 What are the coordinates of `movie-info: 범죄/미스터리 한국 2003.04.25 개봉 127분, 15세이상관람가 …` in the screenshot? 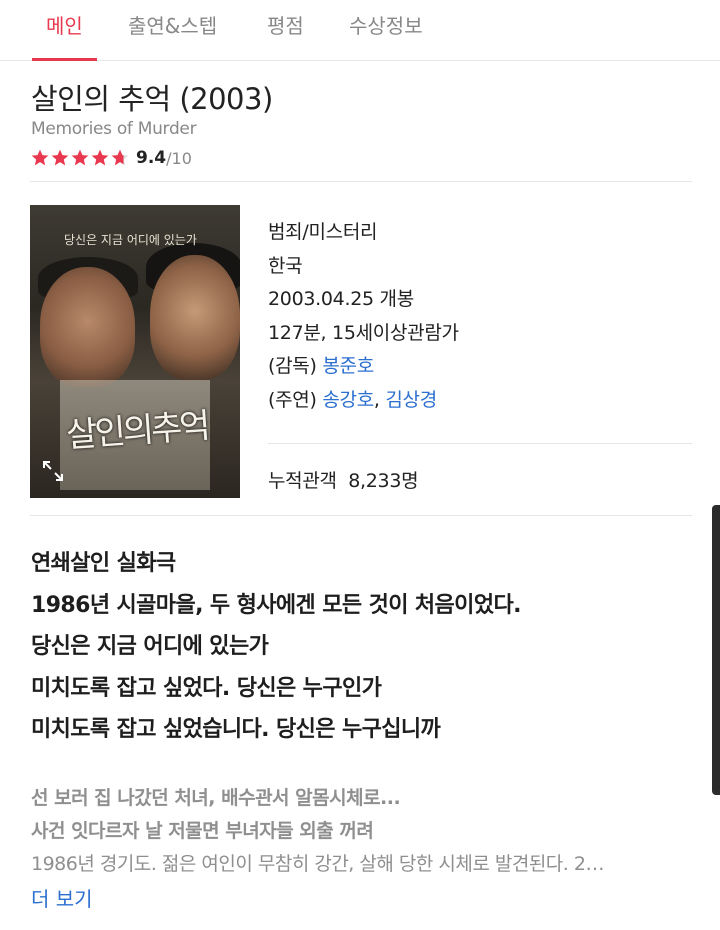 It's located at (363, 319).